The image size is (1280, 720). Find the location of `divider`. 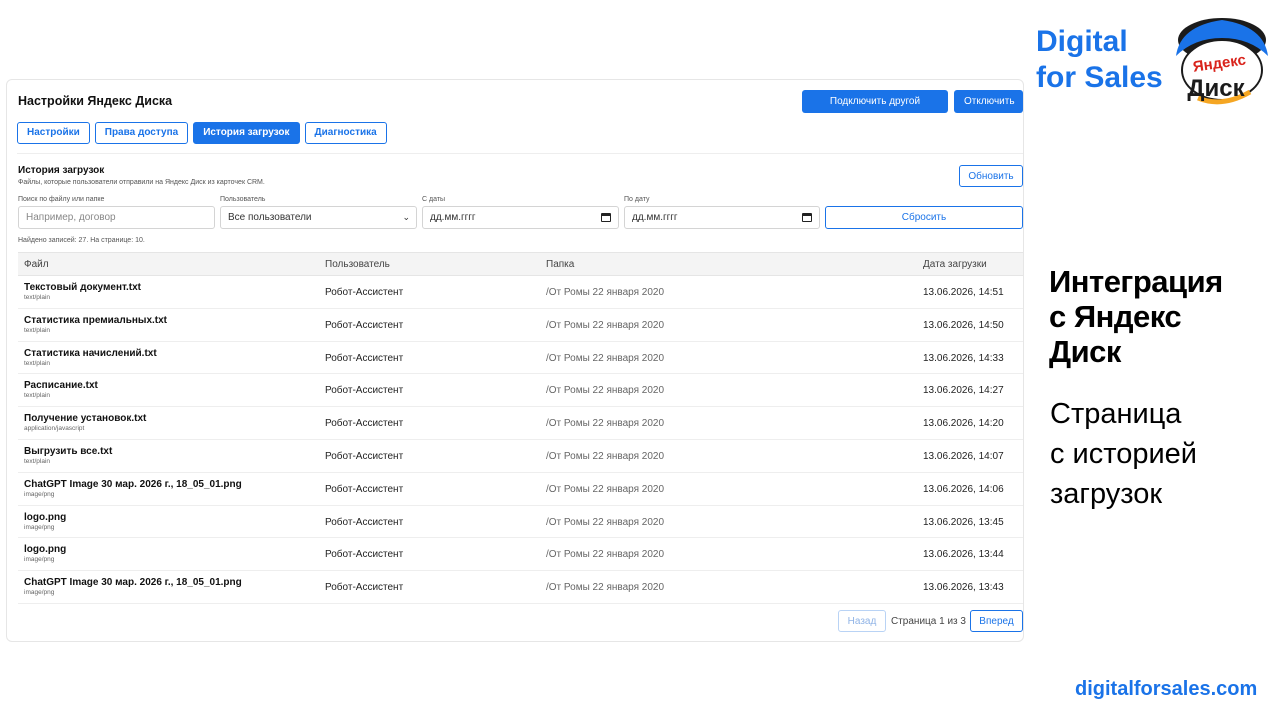

divider is located at coordinates (520, 153).